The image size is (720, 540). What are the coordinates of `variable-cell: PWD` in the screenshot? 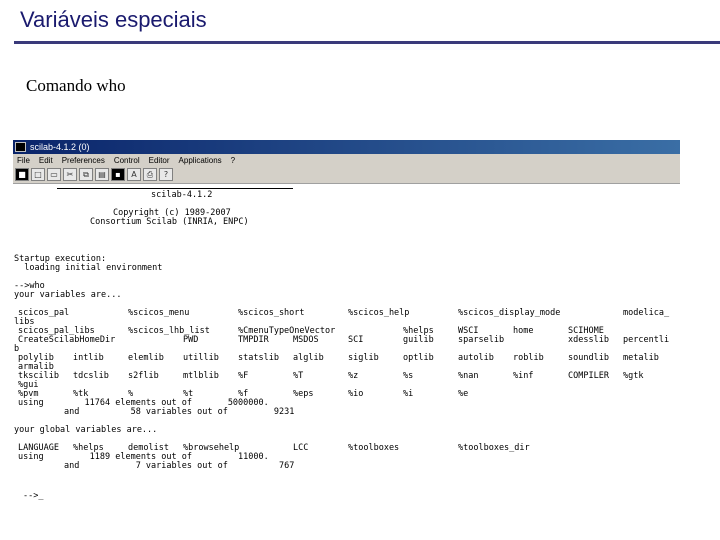 It's located at (191, 340).